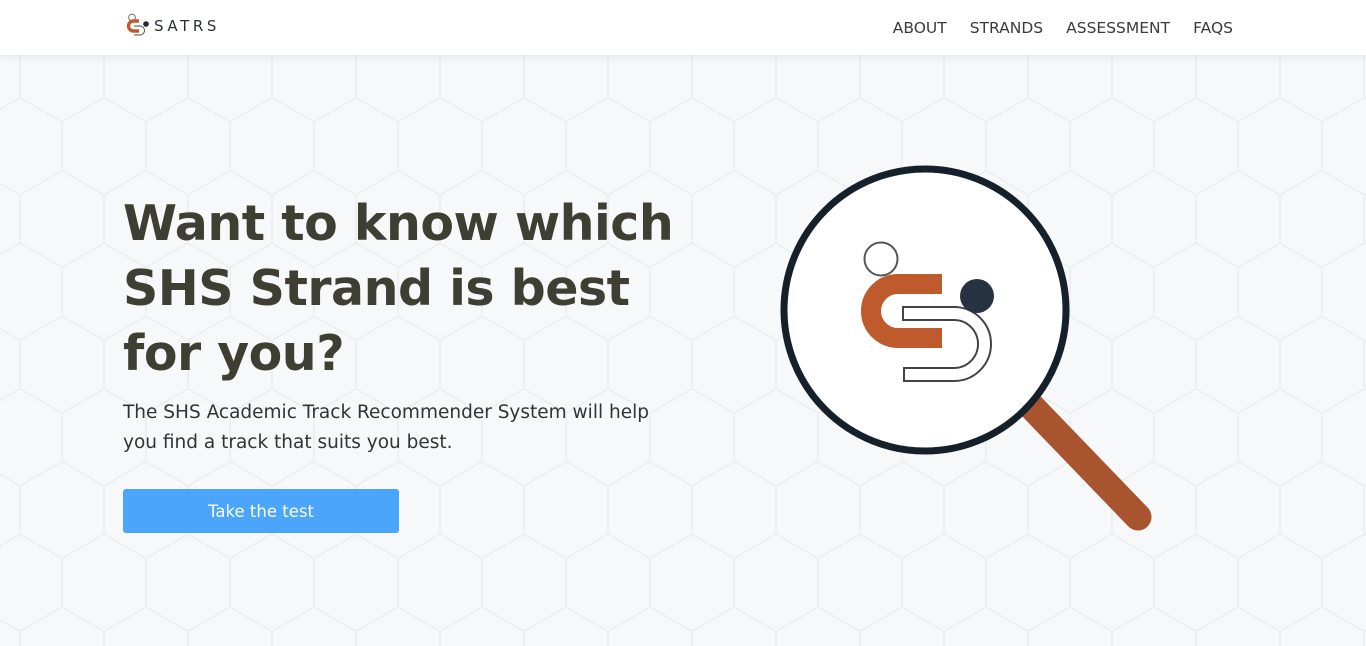  Describe the element at coordinates (683, 27) in the screenshot. I see `navbar: SATRS ABOUT STRANDS ASSESSMENT FAQS` at that location.